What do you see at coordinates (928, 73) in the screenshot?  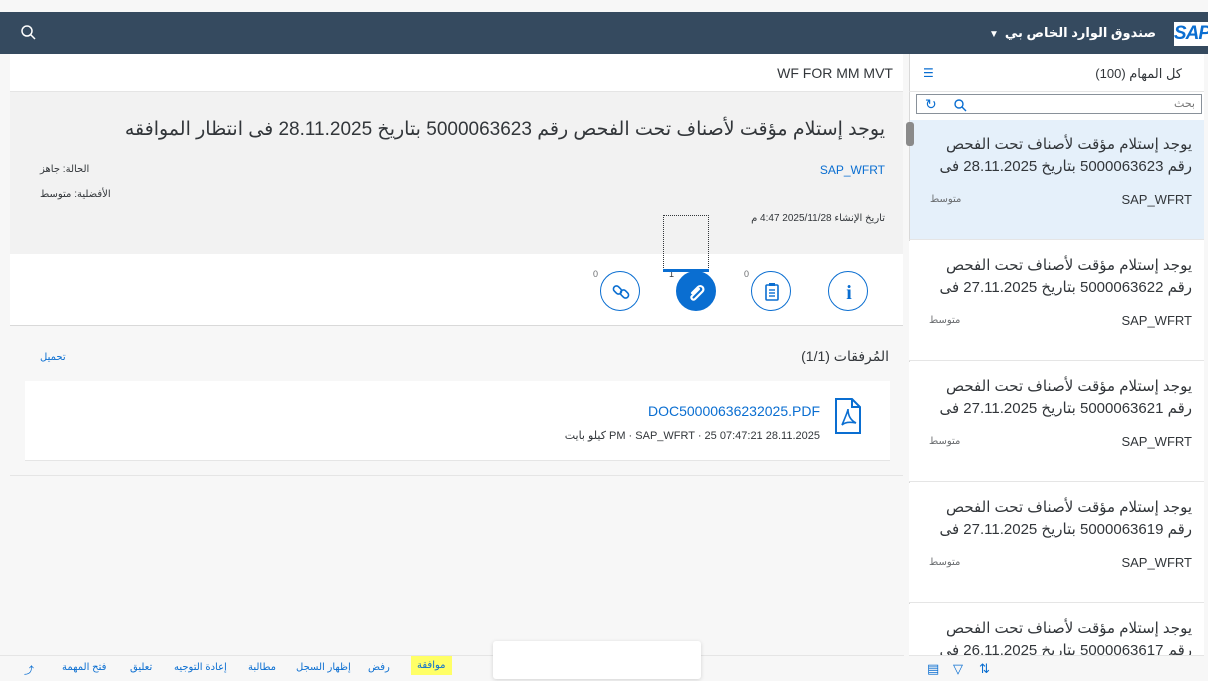 I see `multi-select-icon: ☰` at bounding box center [928, 73].